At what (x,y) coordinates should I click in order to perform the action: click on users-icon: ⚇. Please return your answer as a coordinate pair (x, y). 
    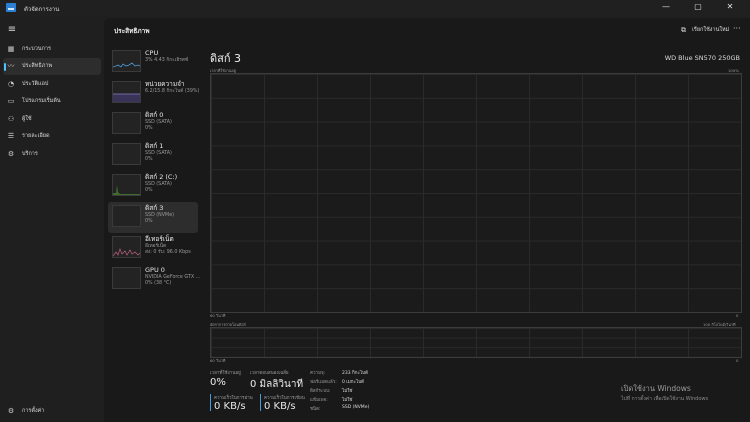
    Looking at the image, I should click on (11, 118).